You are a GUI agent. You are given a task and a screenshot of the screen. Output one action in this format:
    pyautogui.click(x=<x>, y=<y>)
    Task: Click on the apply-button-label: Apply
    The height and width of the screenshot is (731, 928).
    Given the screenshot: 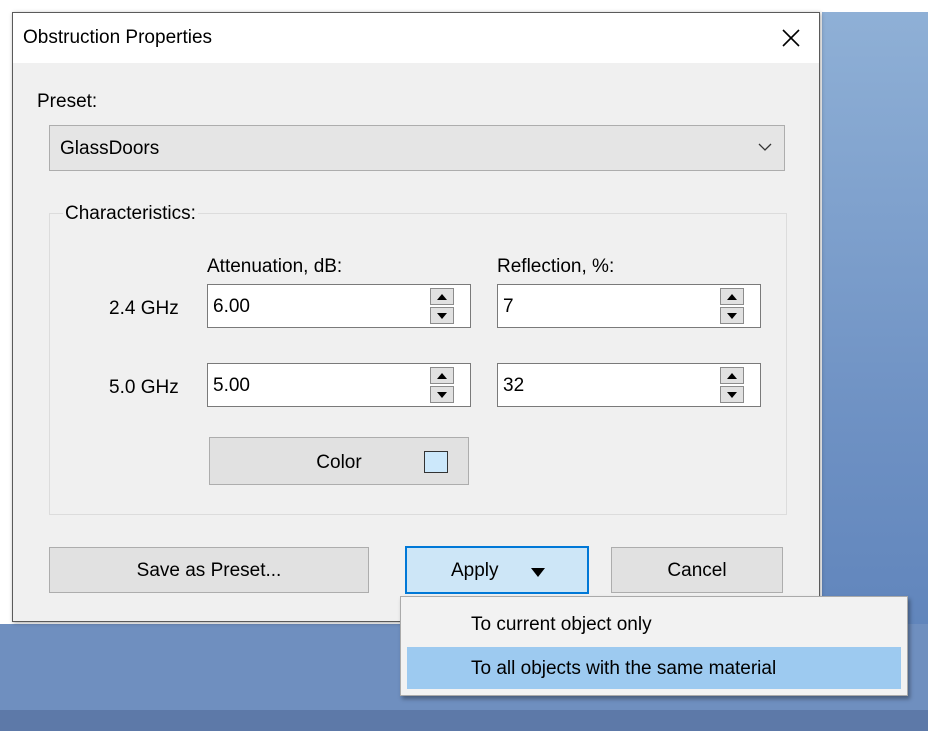 What is the action you would take?
    pyautogui.click(x=475, y=570)
    